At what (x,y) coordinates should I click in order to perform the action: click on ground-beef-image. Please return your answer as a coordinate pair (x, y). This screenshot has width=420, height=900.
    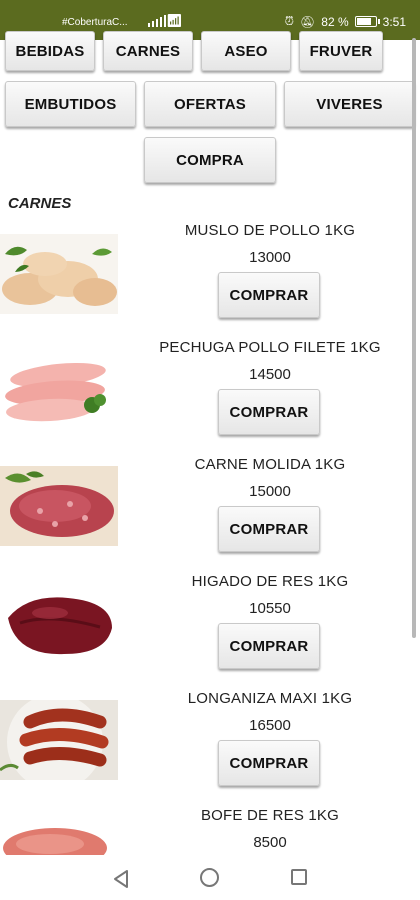
    Looking at the image, I should click on (59, 506).